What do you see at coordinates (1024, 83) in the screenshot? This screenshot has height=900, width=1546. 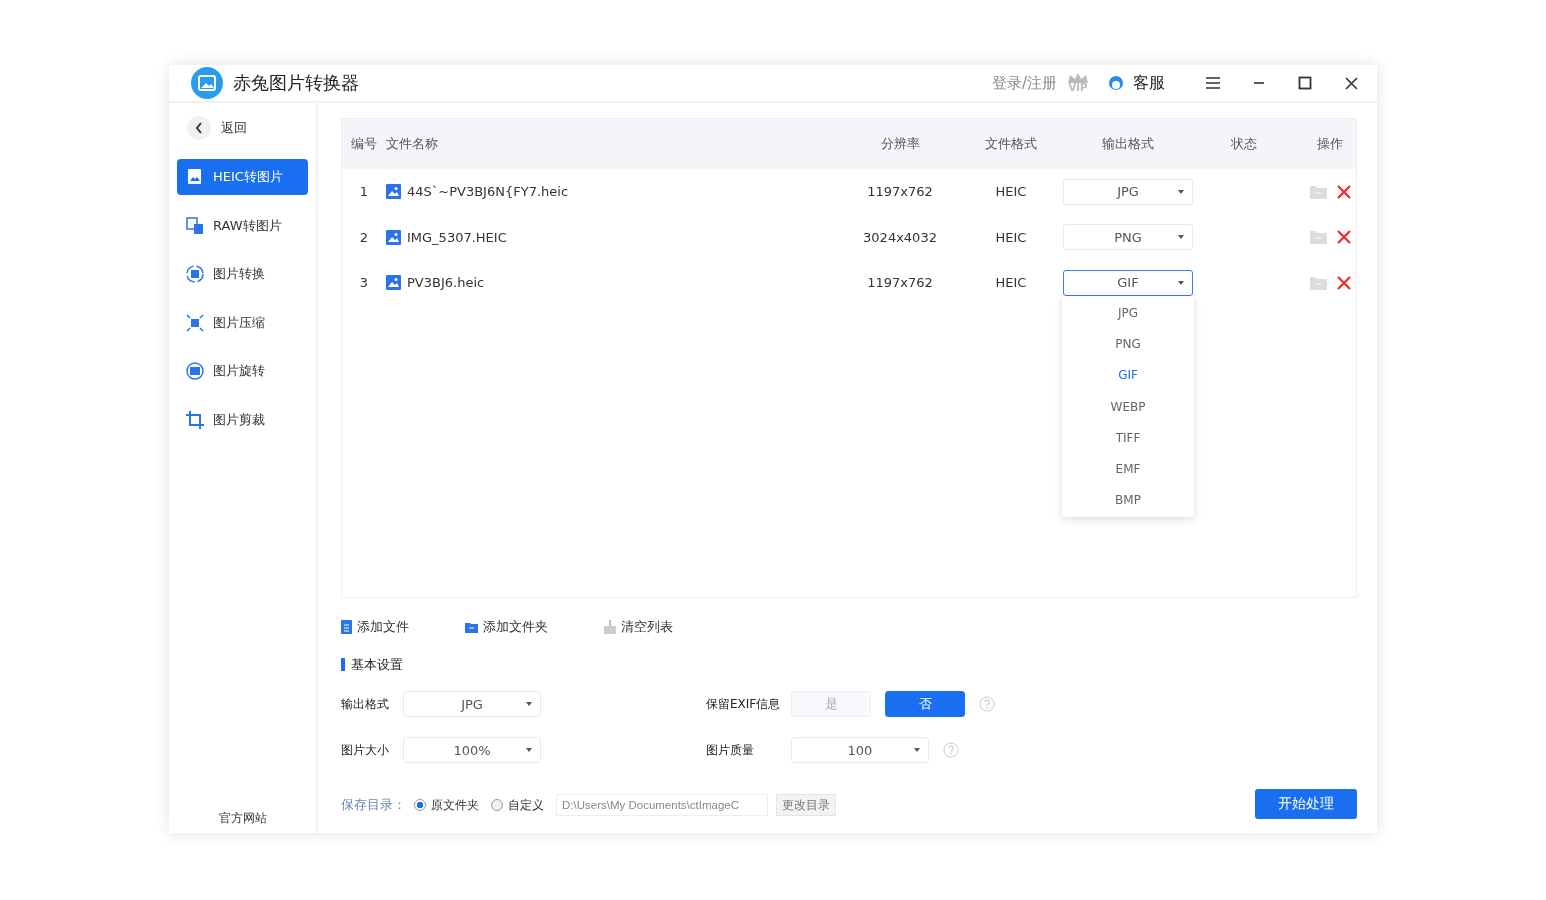 I see `login-link: 登录/注册` at bounding box center [1024, 83].